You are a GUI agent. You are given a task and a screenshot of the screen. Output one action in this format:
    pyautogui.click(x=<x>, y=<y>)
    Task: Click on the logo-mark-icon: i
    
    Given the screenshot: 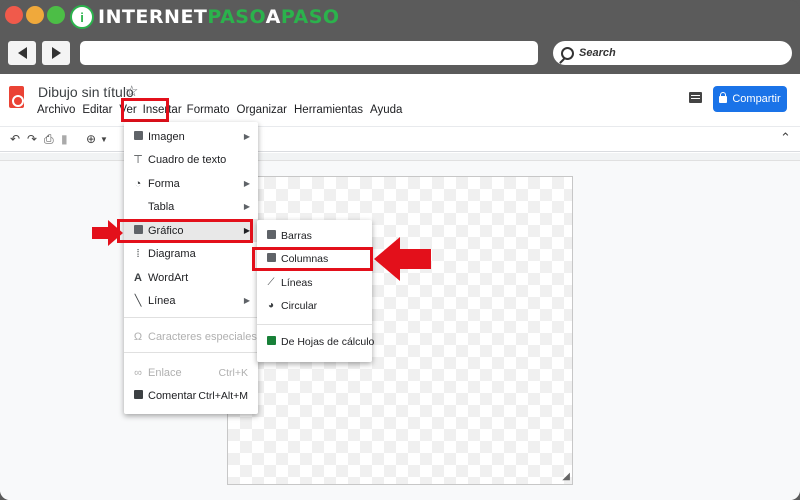 What is the action you would take?
    pyautogui.click(x=82, y=17)
    